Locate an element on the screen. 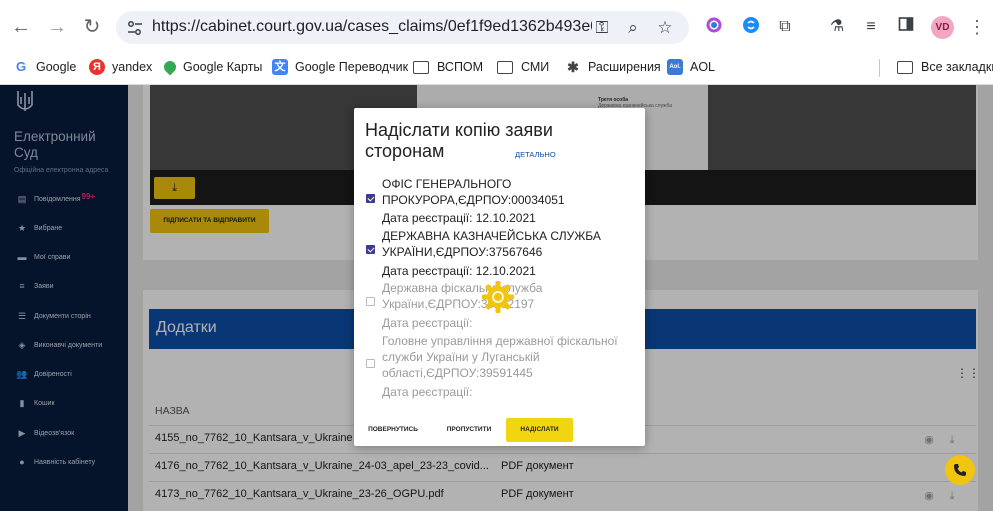 The height and width of the screenshot is (511, 993). aol-icon: Aol. is located at coordinates (675, 67).